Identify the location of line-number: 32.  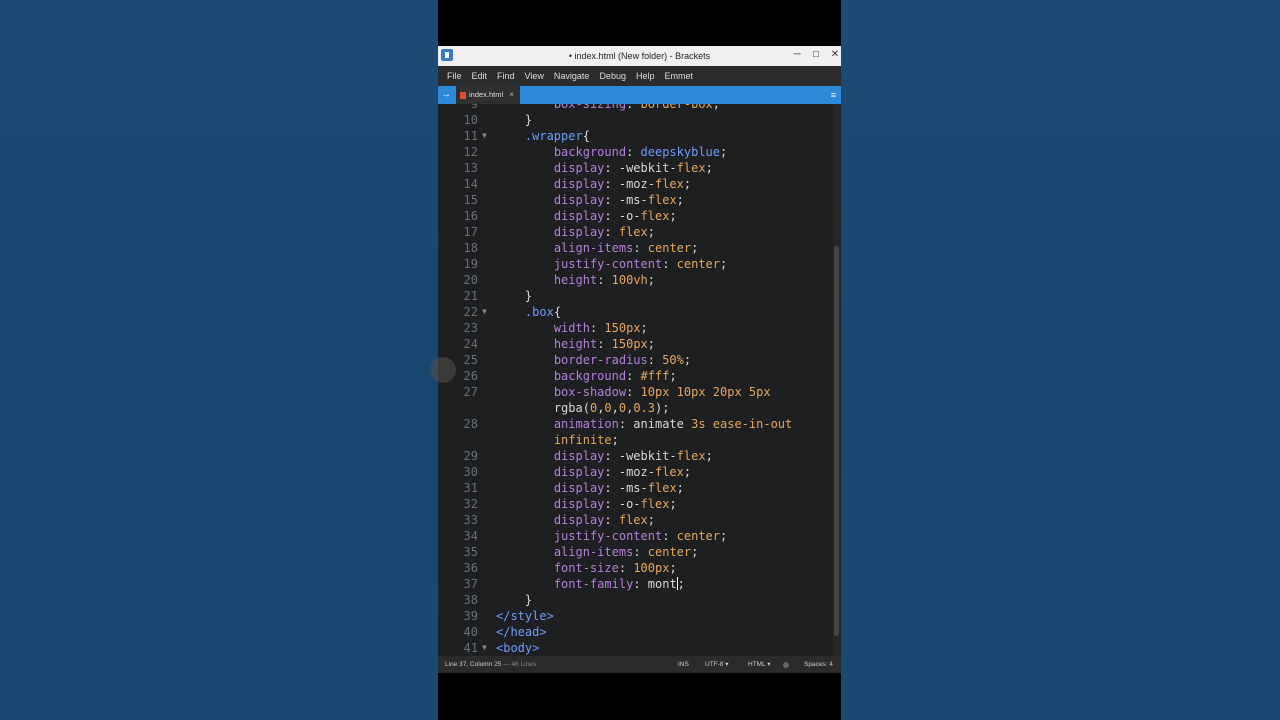
(470, 504).